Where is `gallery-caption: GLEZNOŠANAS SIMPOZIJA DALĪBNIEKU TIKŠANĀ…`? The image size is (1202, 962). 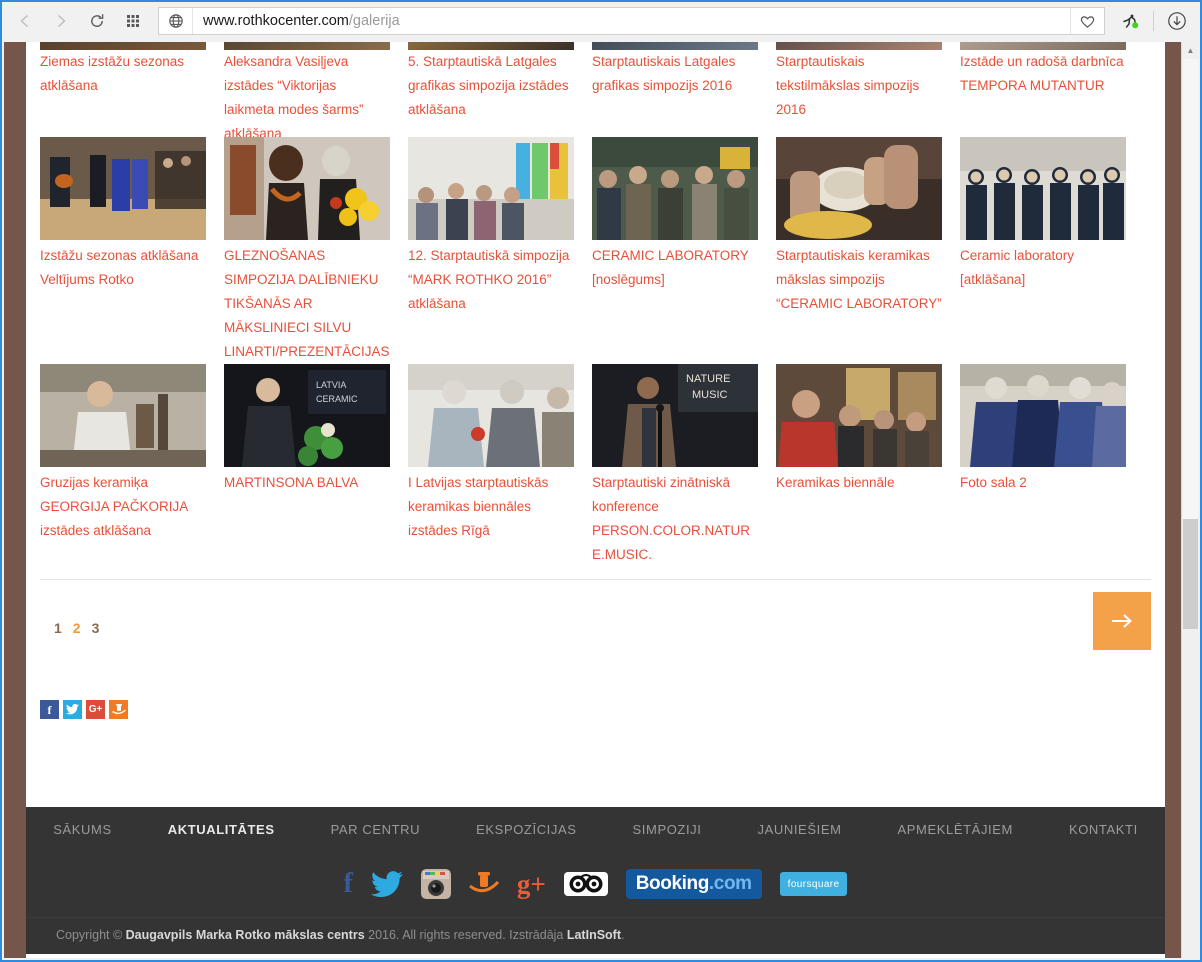 gallery-caption: GLEZNOŠANAS SIMPOZIJA DALĪBNIEKU TIKŠANĀ… is located at coordinates (307, 302).